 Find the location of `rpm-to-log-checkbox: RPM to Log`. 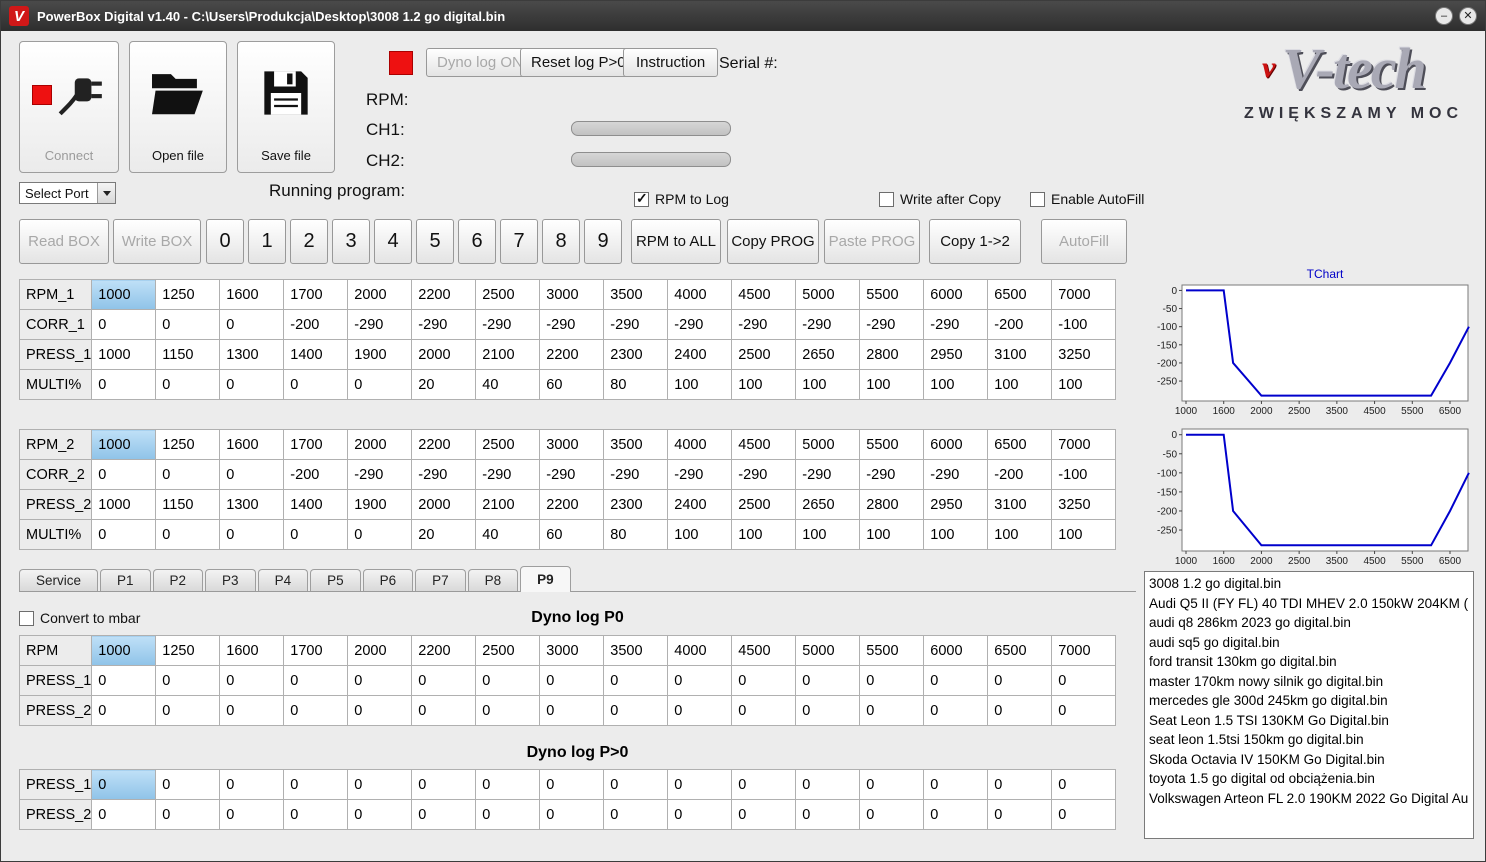

rpm-to-log-checkbox: RPM to Log is located at coordinates (681, 198).